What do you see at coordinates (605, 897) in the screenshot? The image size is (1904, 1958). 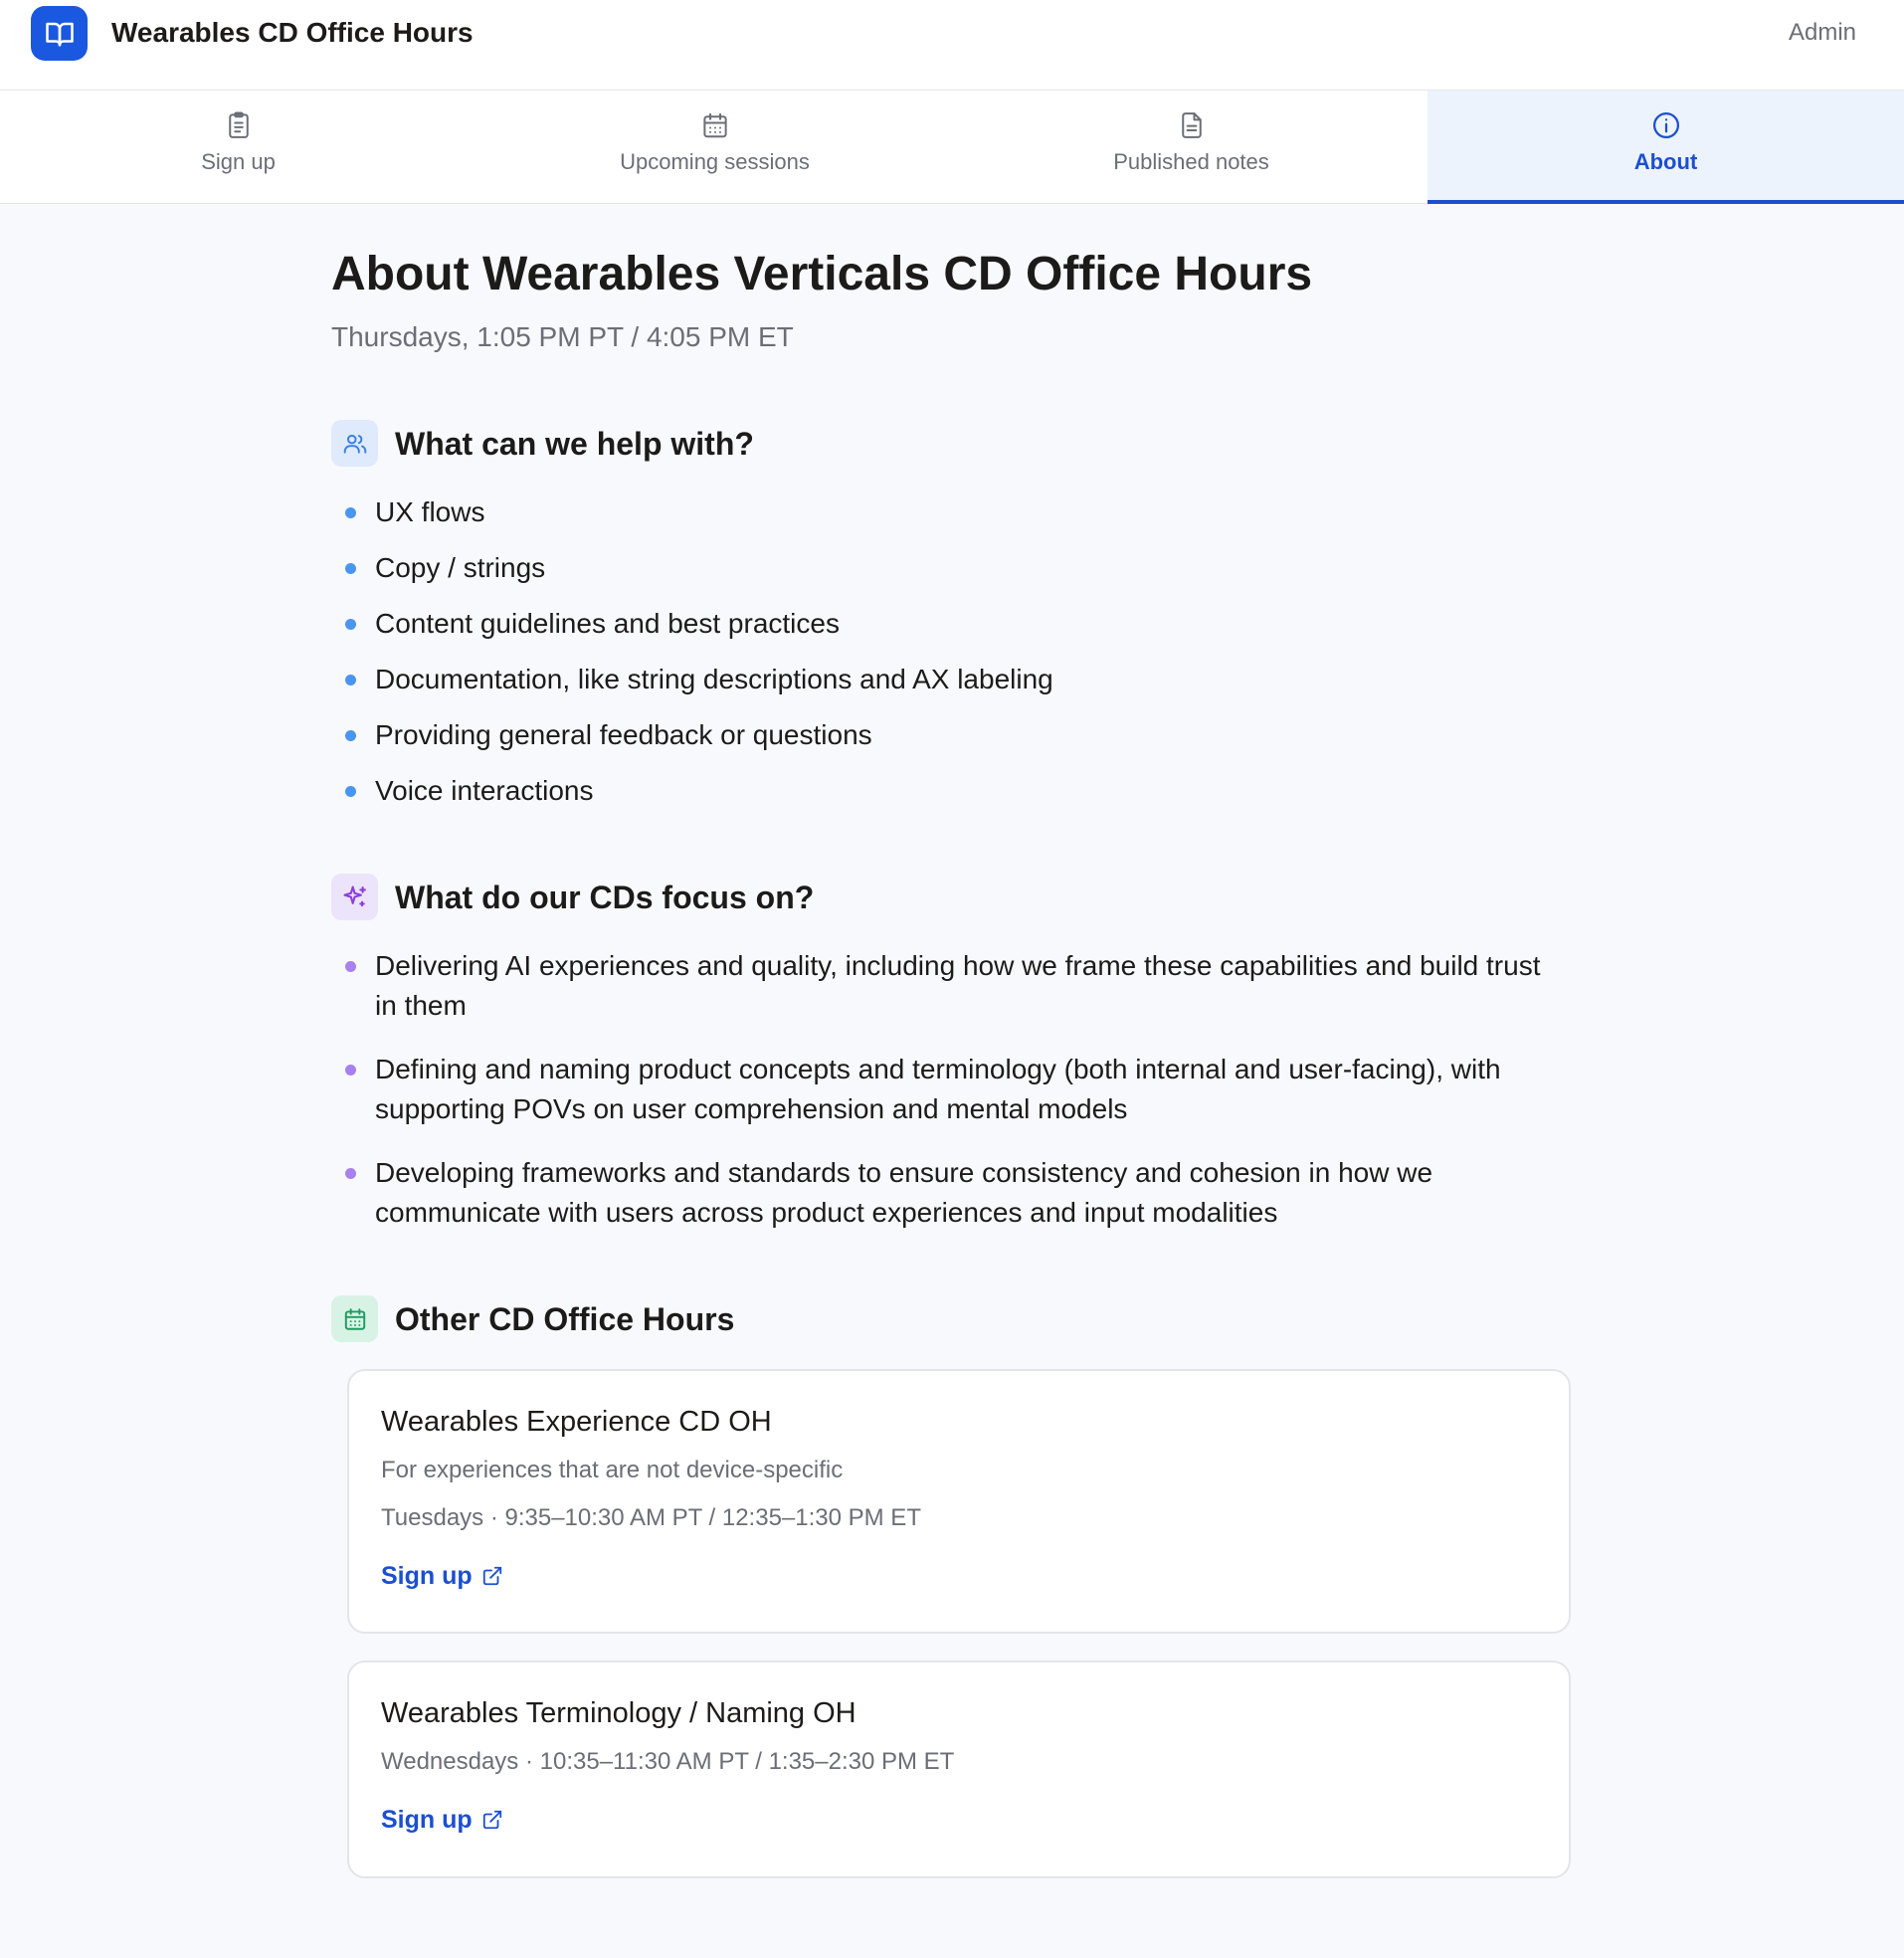 I see `section-title: What do our CDs focus on?` at bounding box center [605, 897].